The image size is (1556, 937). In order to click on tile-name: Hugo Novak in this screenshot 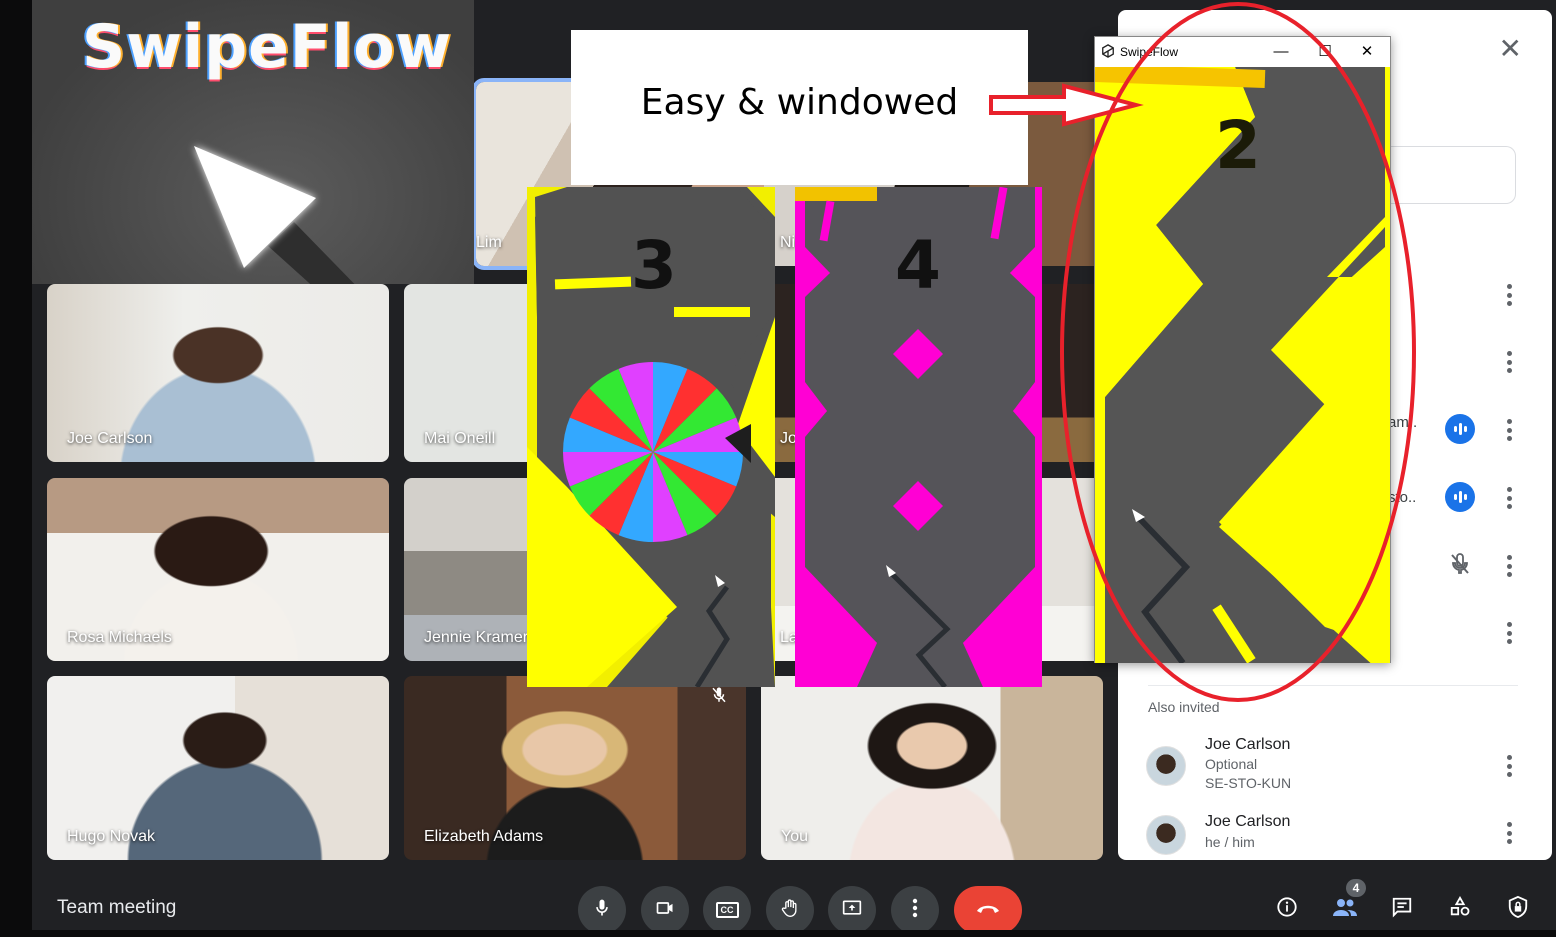, I will do `click(111, 836)`.